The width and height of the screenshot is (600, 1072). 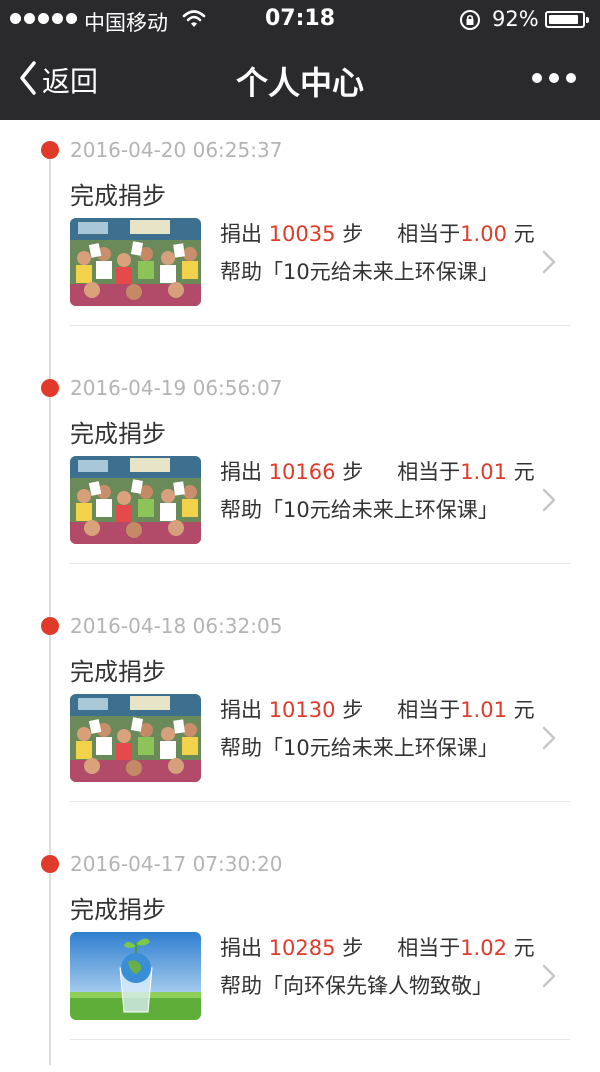 I want to click on donation-summary: 捐出 10166 步 相当于1.01 元, so click(x=377, y=471).